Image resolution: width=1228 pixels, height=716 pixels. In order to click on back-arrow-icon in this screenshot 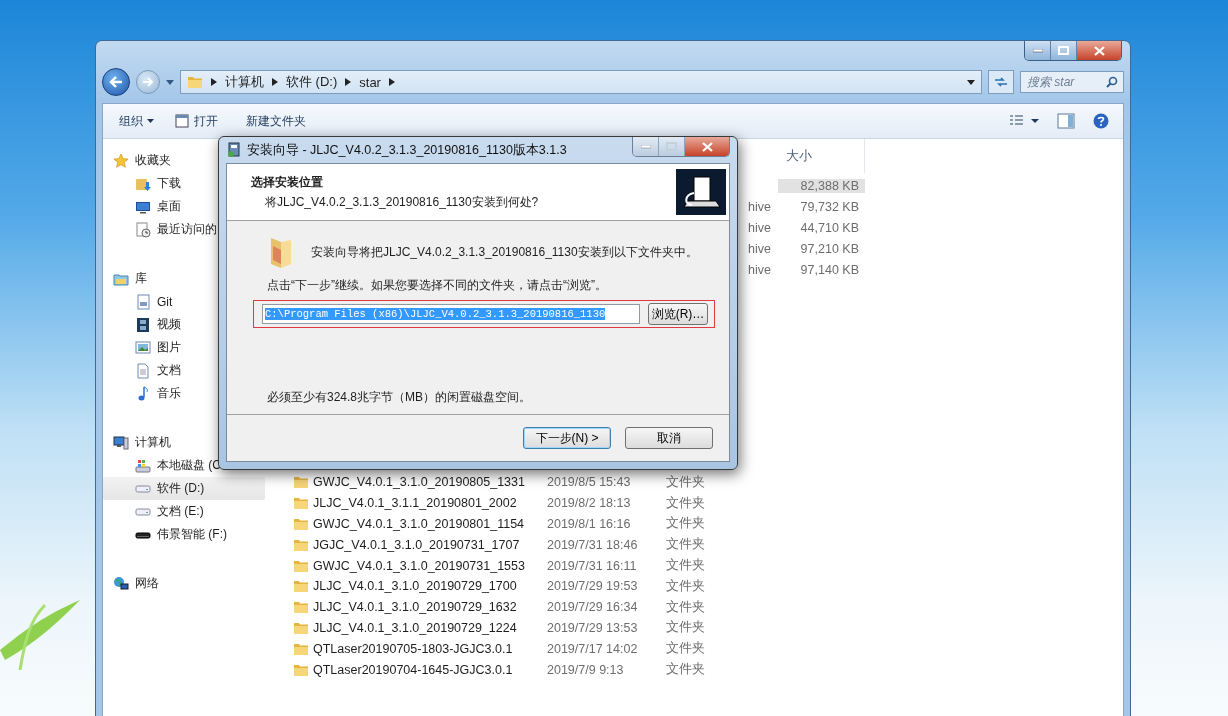, I will do `click(116, 82)`.